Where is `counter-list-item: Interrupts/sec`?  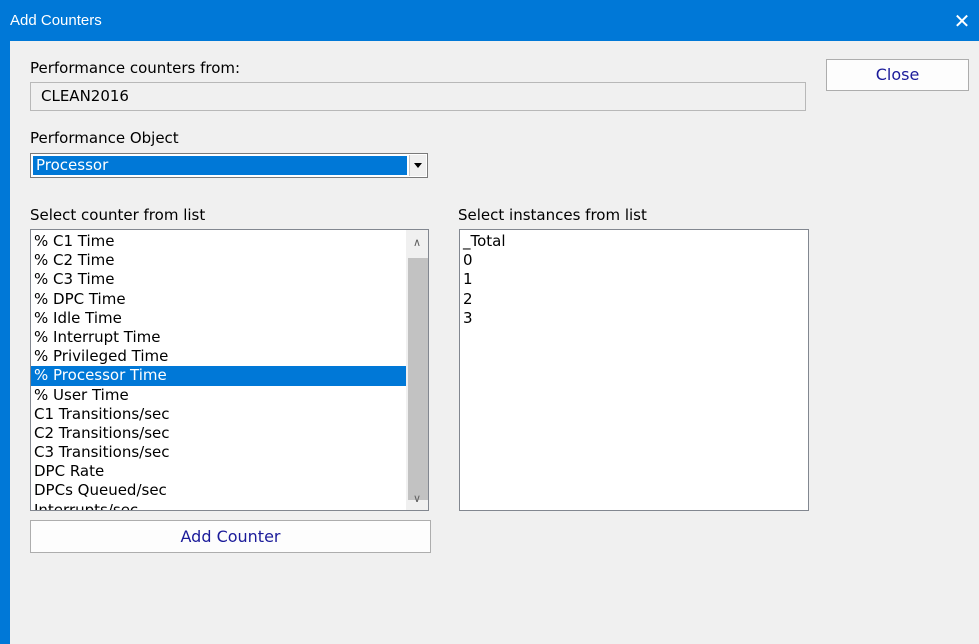
counter-list-item: Interrupts/sec is located at coordinates (218, 505).